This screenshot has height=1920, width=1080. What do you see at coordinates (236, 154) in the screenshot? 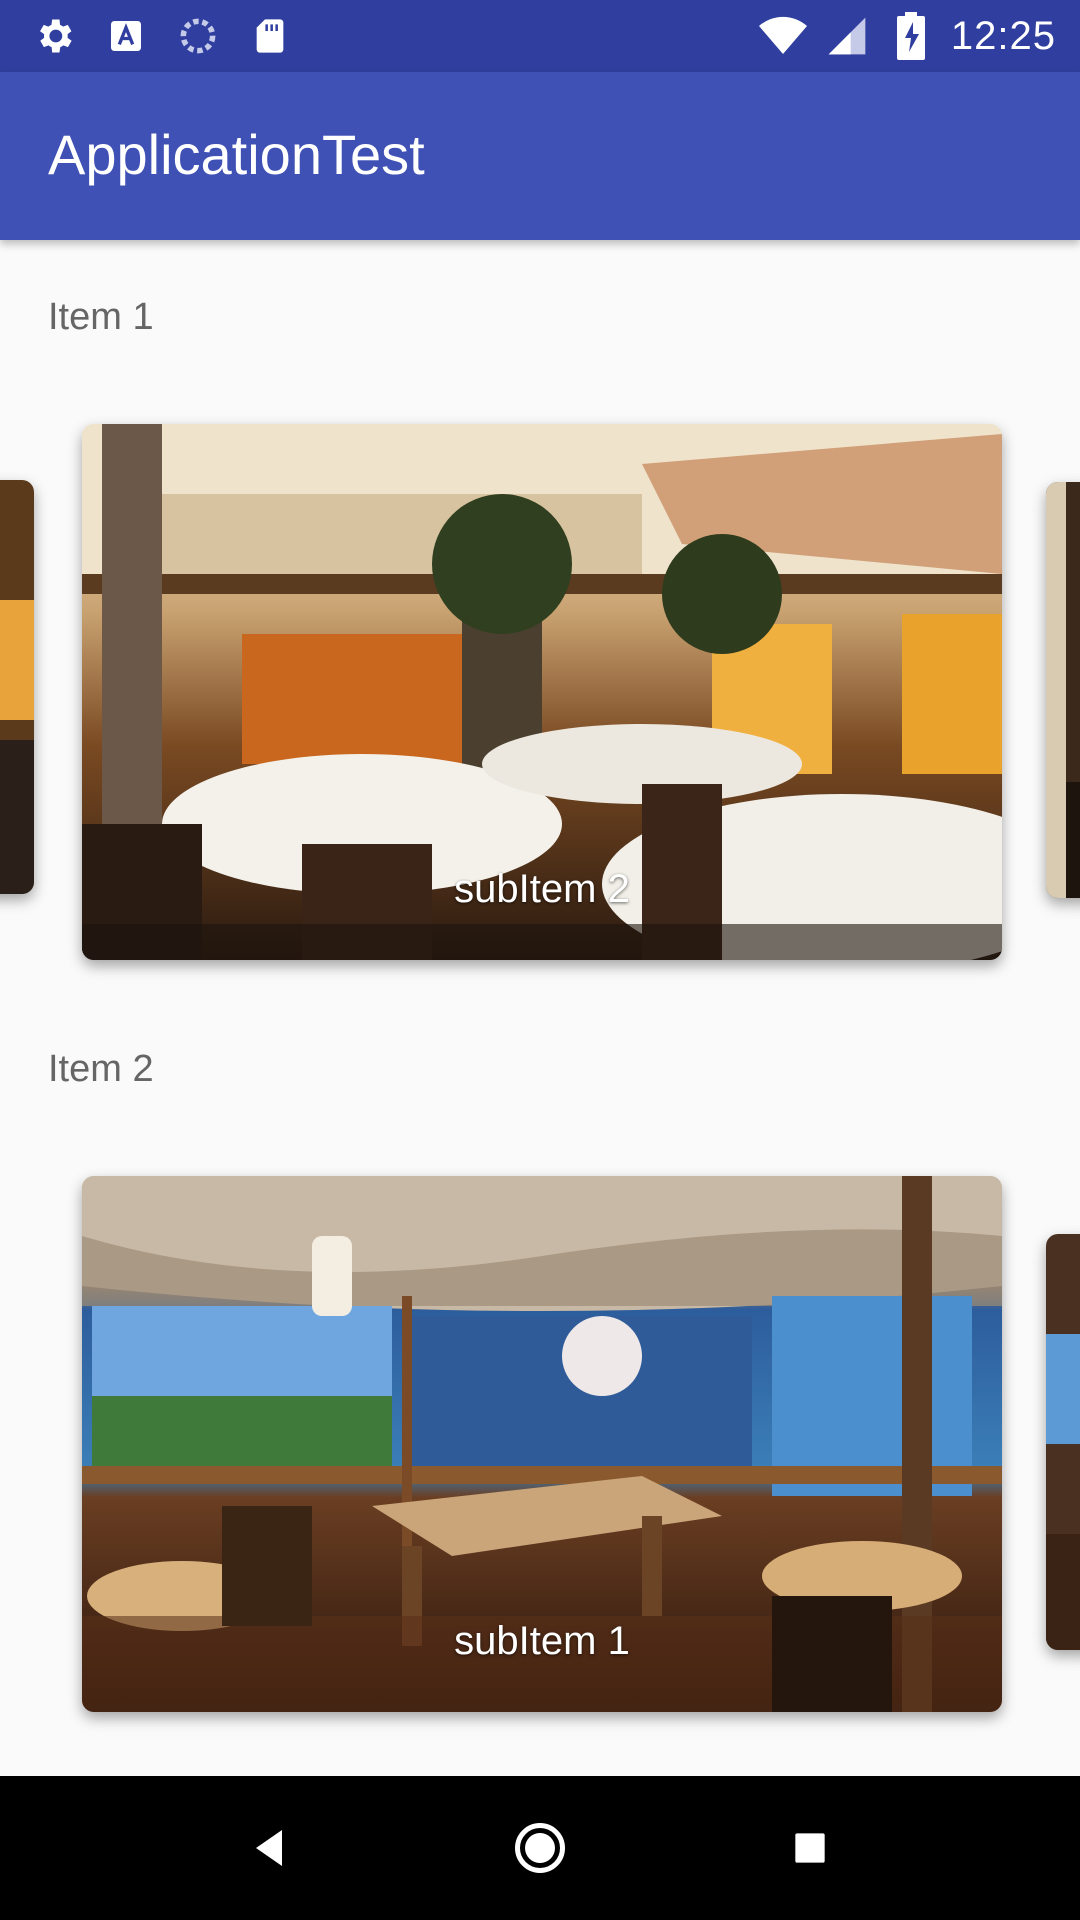
I see `app-title: ApplicationTest` at bounding box center [236, 154].